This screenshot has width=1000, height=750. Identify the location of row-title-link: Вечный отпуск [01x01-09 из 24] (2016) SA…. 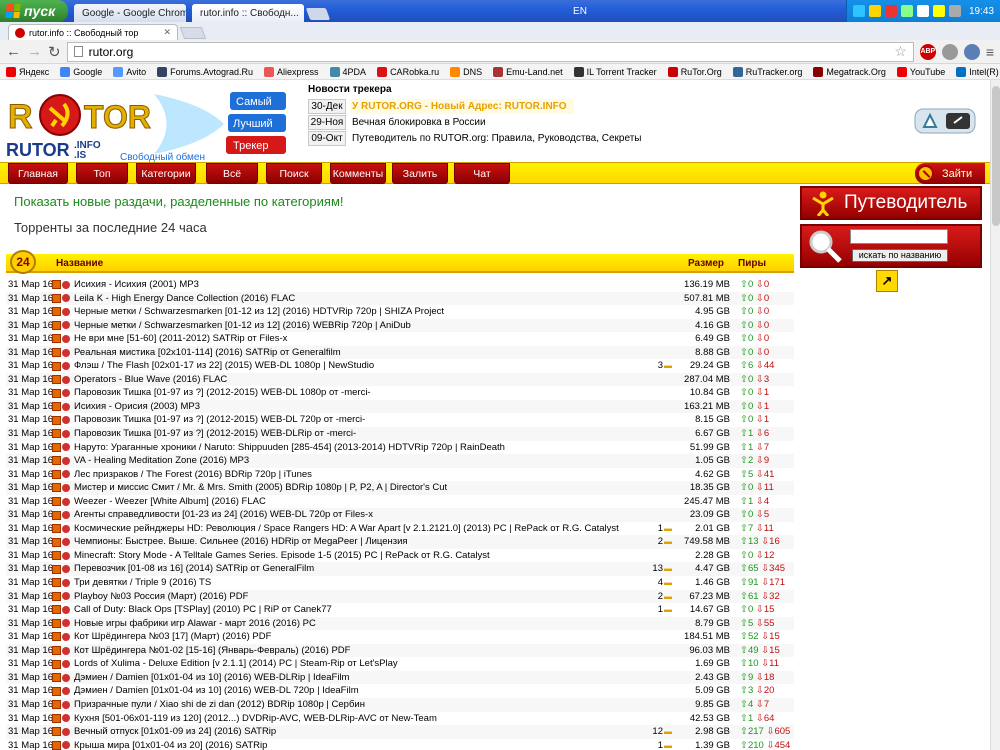
(362, 732).